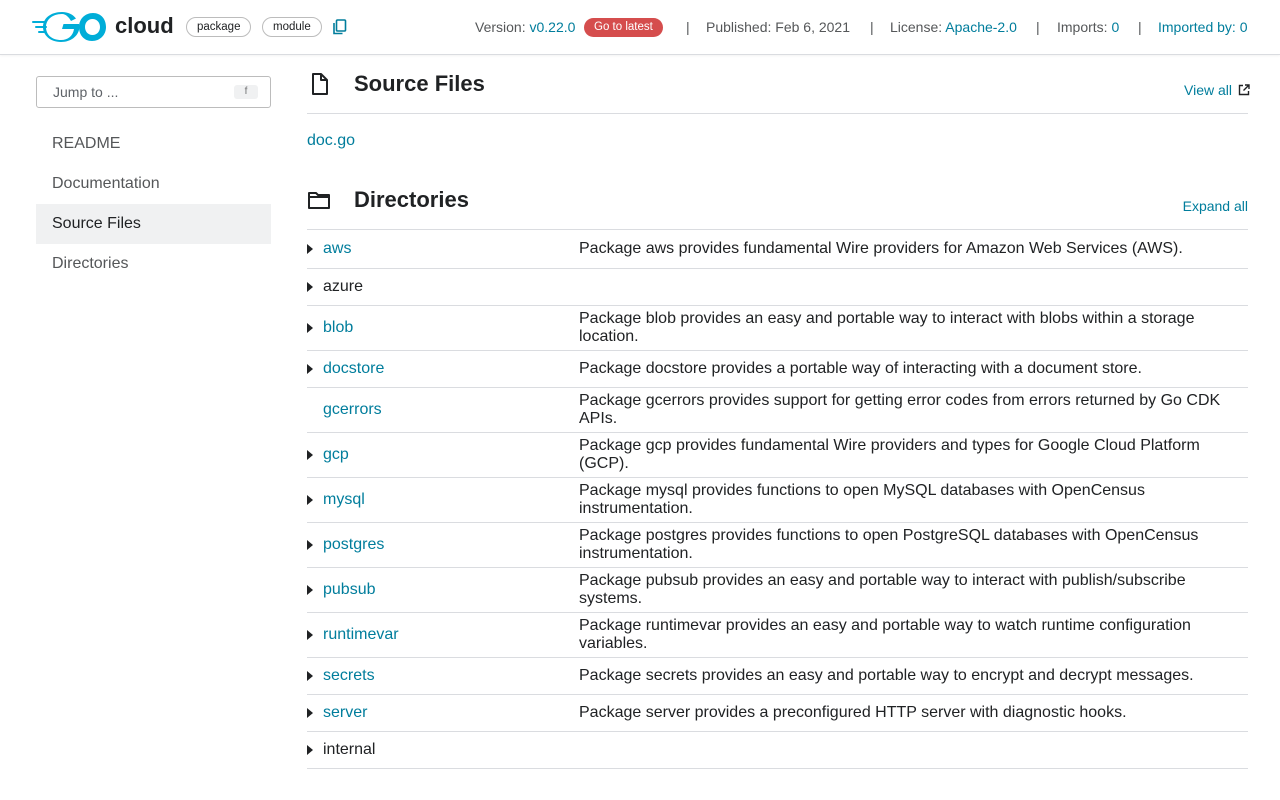 This screenshot has height=800, width=1280. Describe the element at coordinates (411, 199) in the screenshot. I see `directories-heading: Directories` at that location.